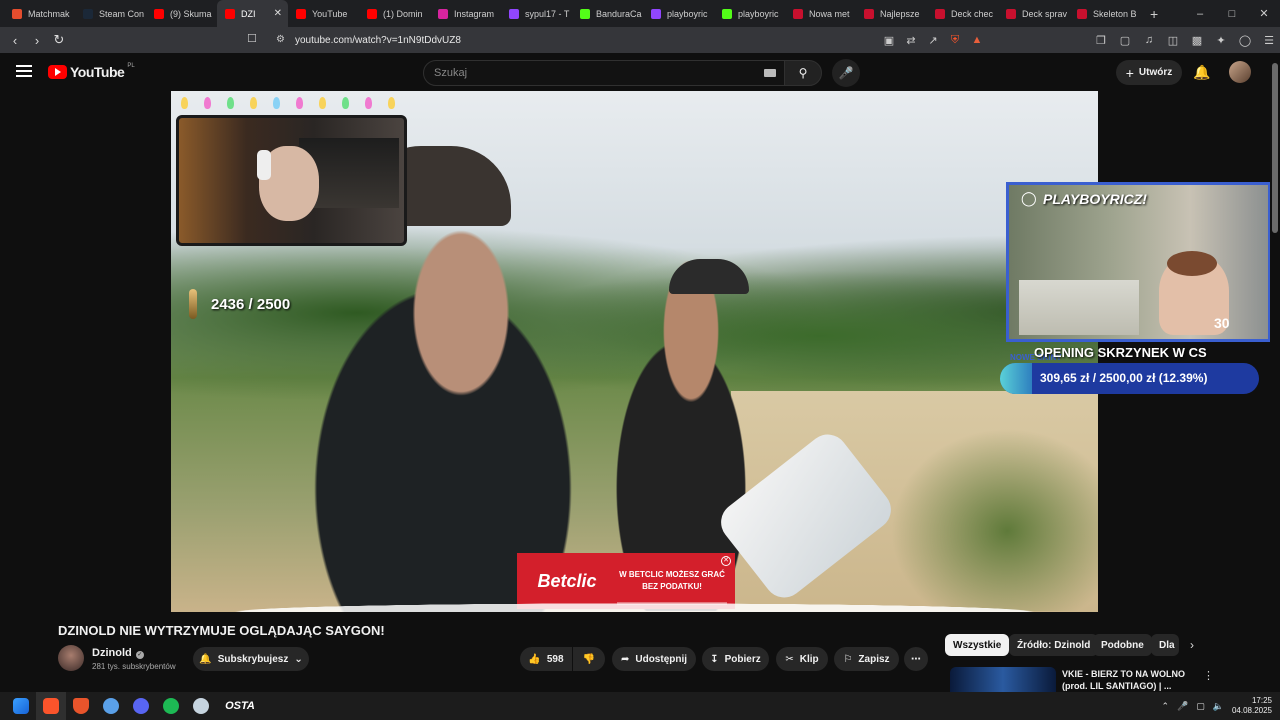 The height and width of the screenshot is (720, 1280). What do you see at coordinates (71, 658) in the screenshot?
I see `channel-avatar` at bounding box center [71, 658].